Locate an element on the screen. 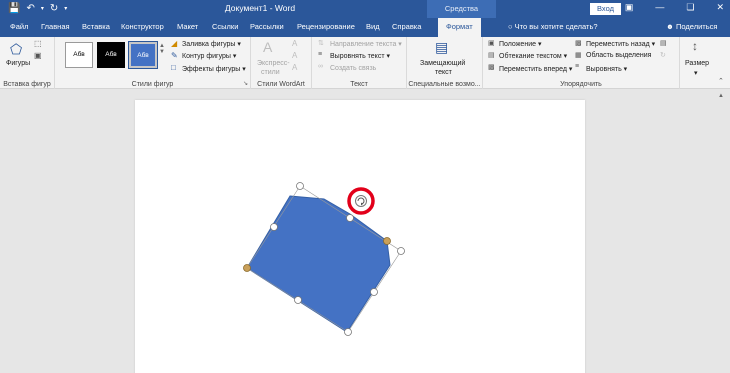 The image size is (730, 373). resize-handle-bottom-left is located at coordinates (298, 300).